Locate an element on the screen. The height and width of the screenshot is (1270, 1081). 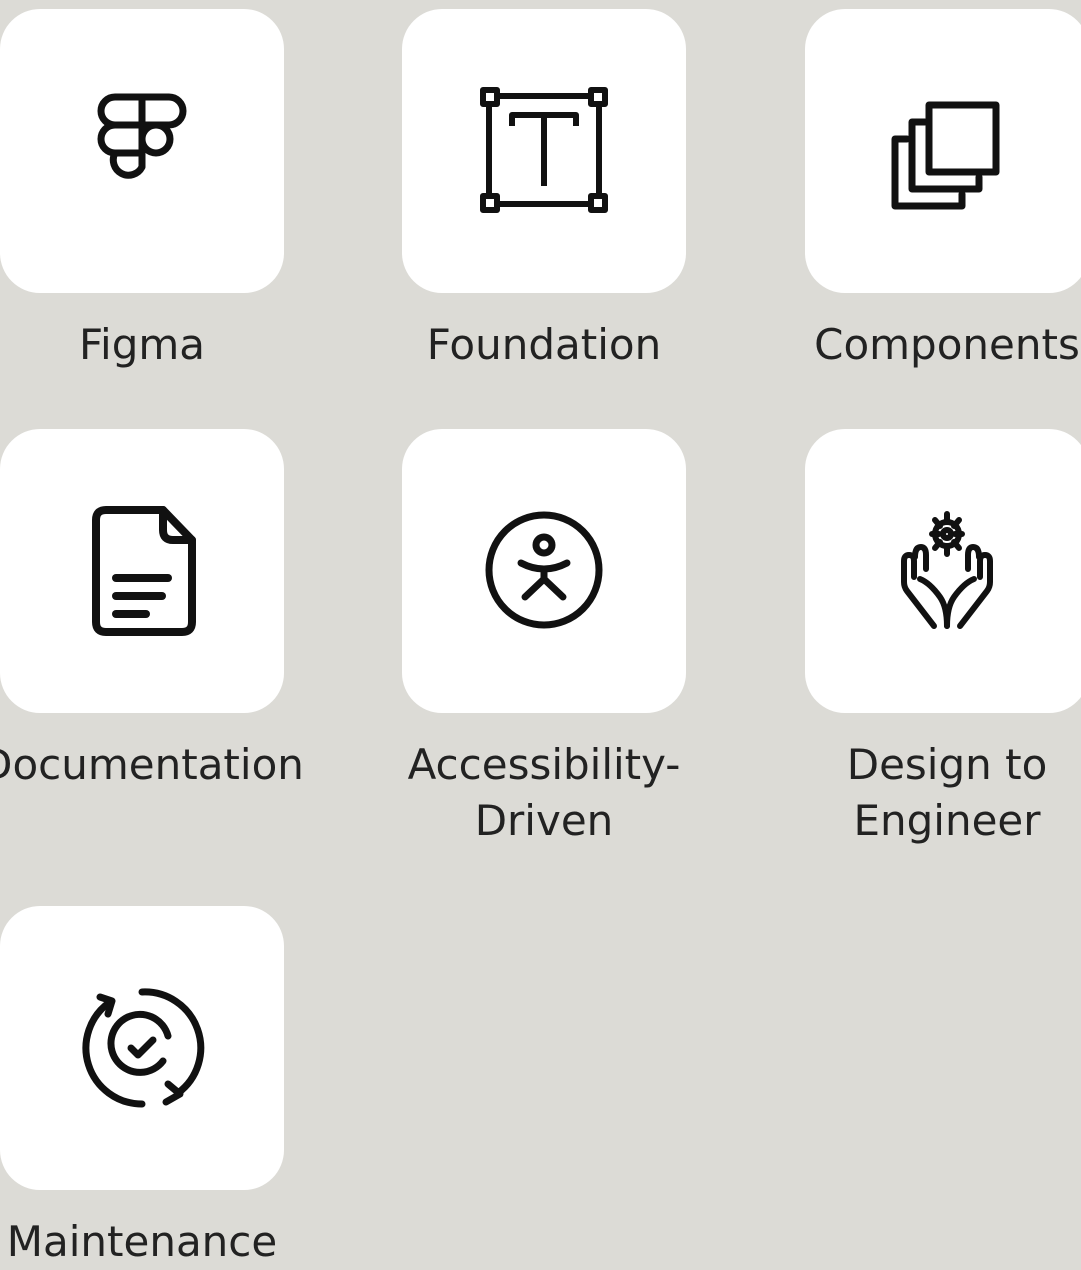
tile-label: Components is located at coordinates (947, 344).